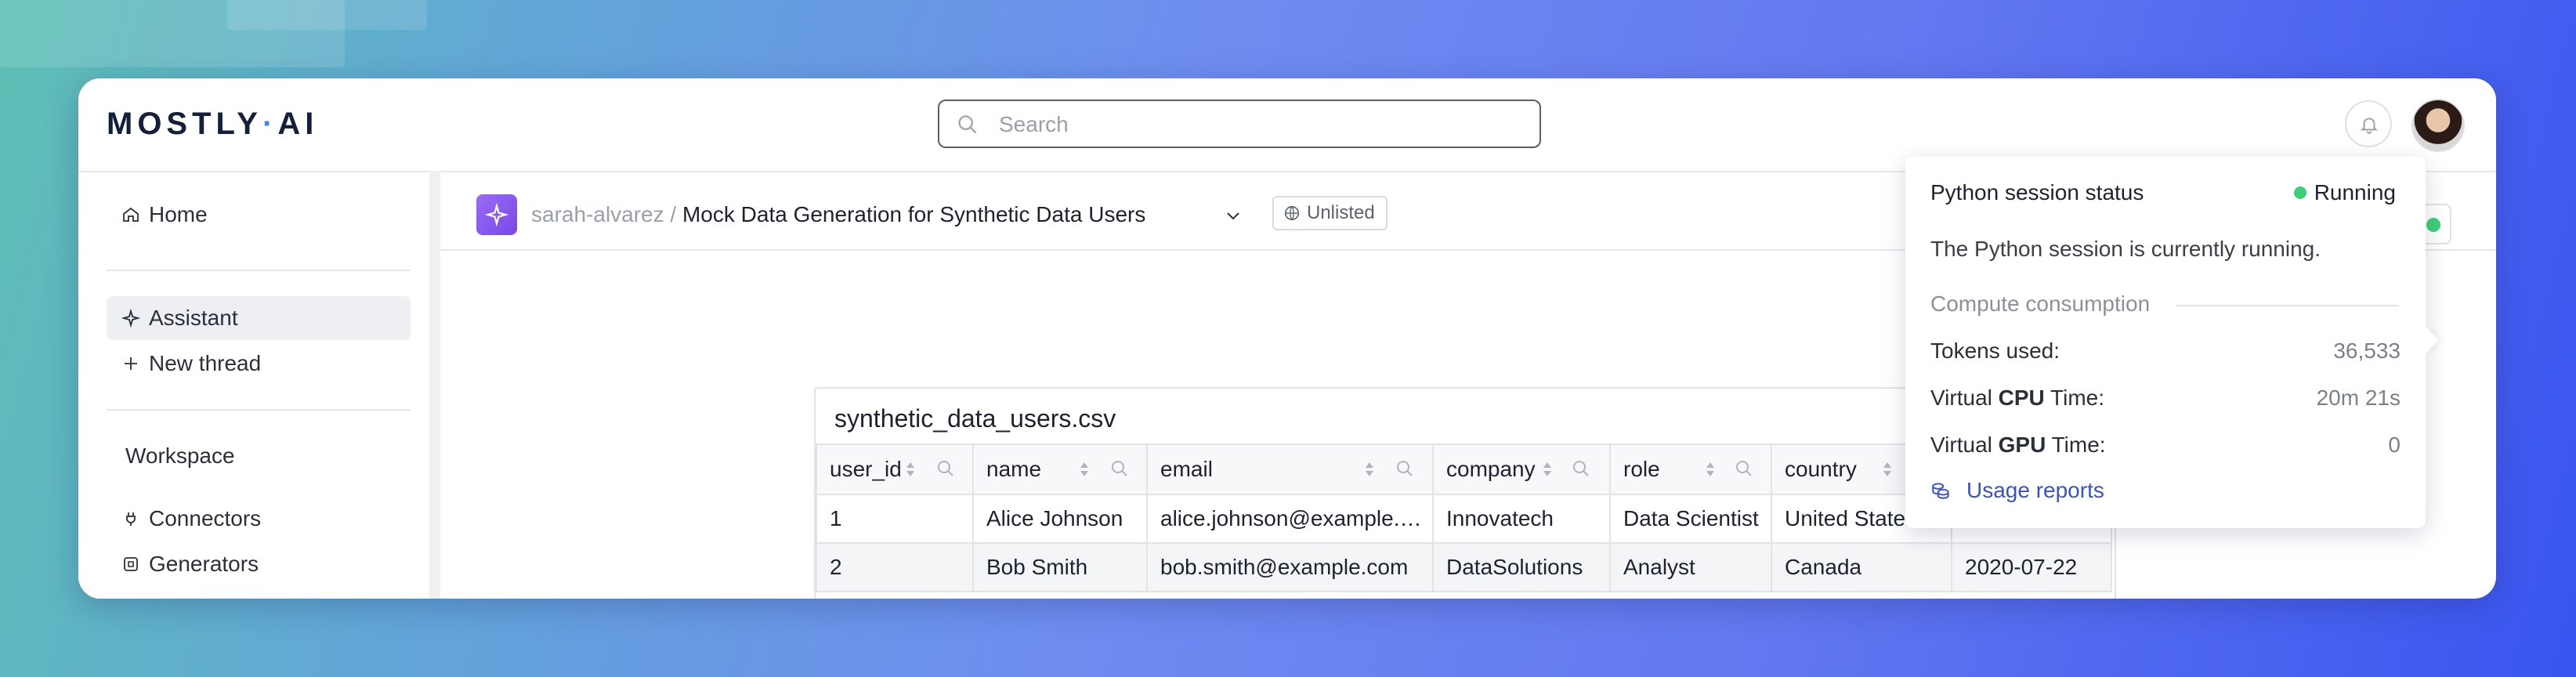  I want to click on table-cell: 2, so click(895, 567).